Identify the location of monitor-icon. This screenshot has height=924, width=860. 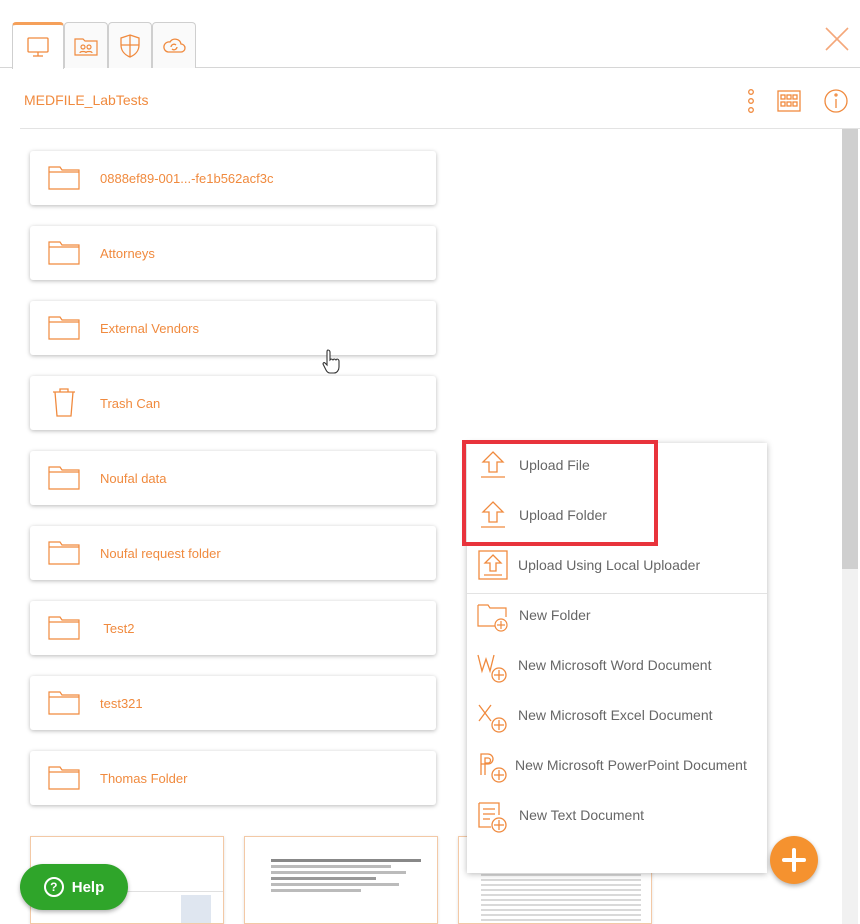
(38, 47).